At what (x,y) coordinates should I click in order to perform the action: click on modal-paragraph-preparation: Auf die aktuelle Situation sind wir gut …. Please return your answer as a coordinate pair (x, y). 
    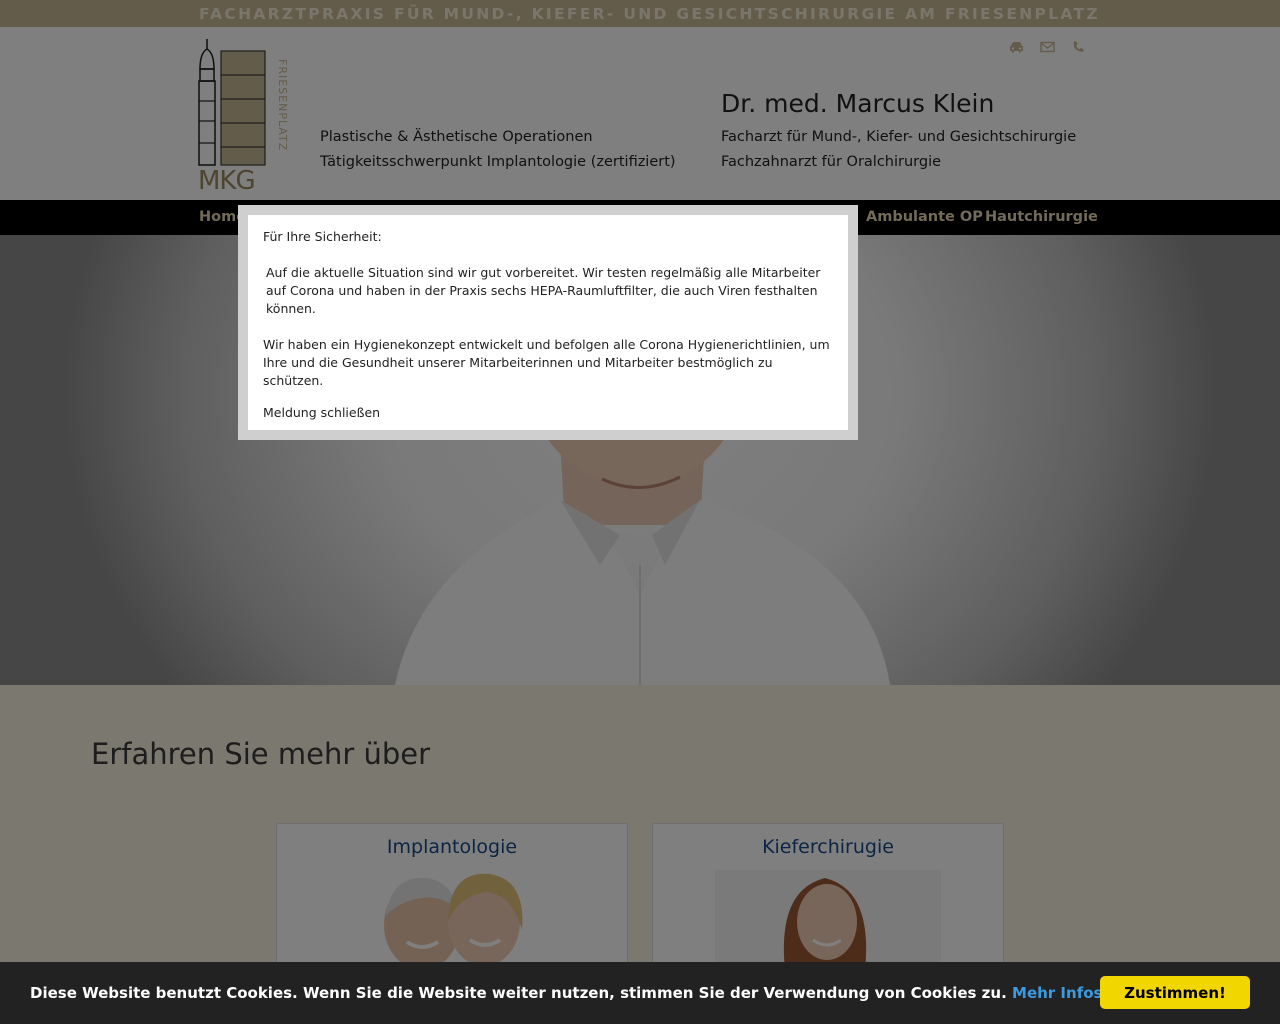
    Looking at the image, I should click on (543, 290).